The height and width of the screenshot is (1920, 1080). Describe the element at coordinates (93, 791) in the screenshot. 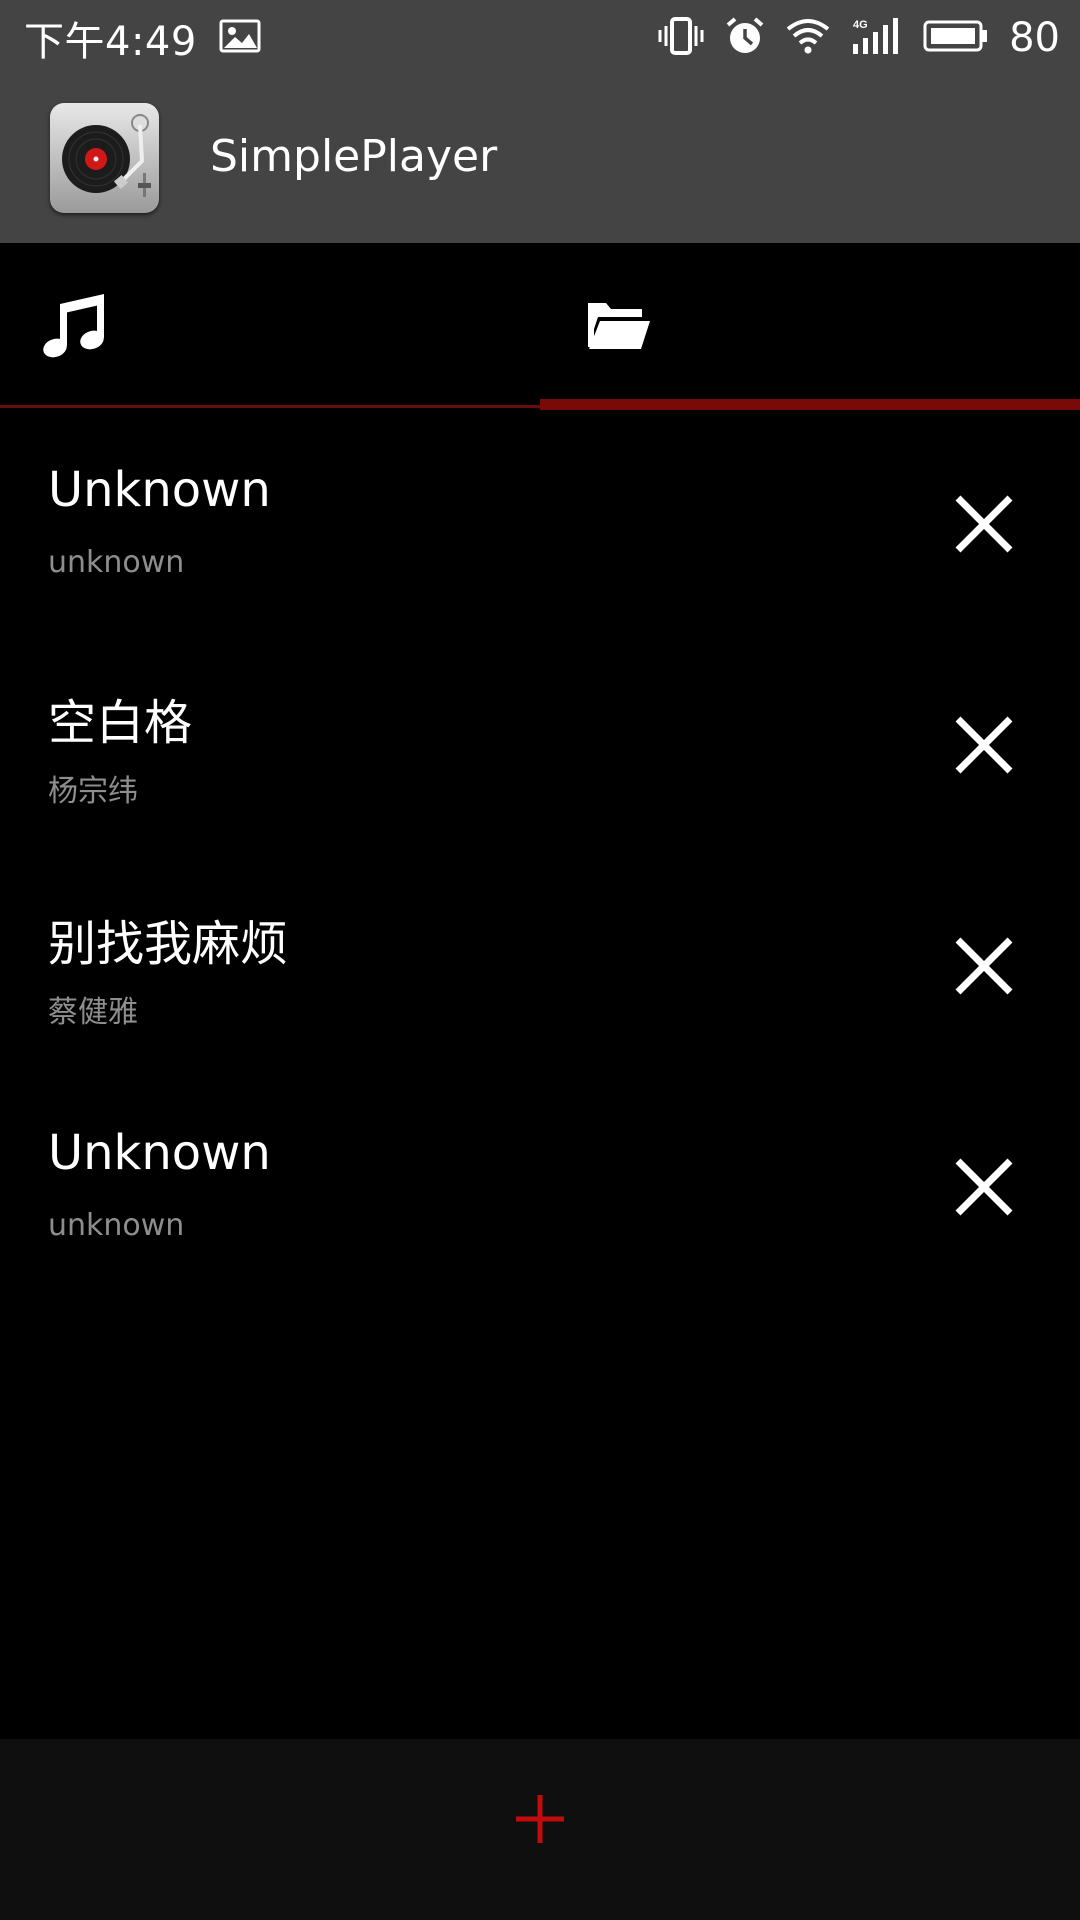

I see `song-artist: 杨宗纬` at that location.